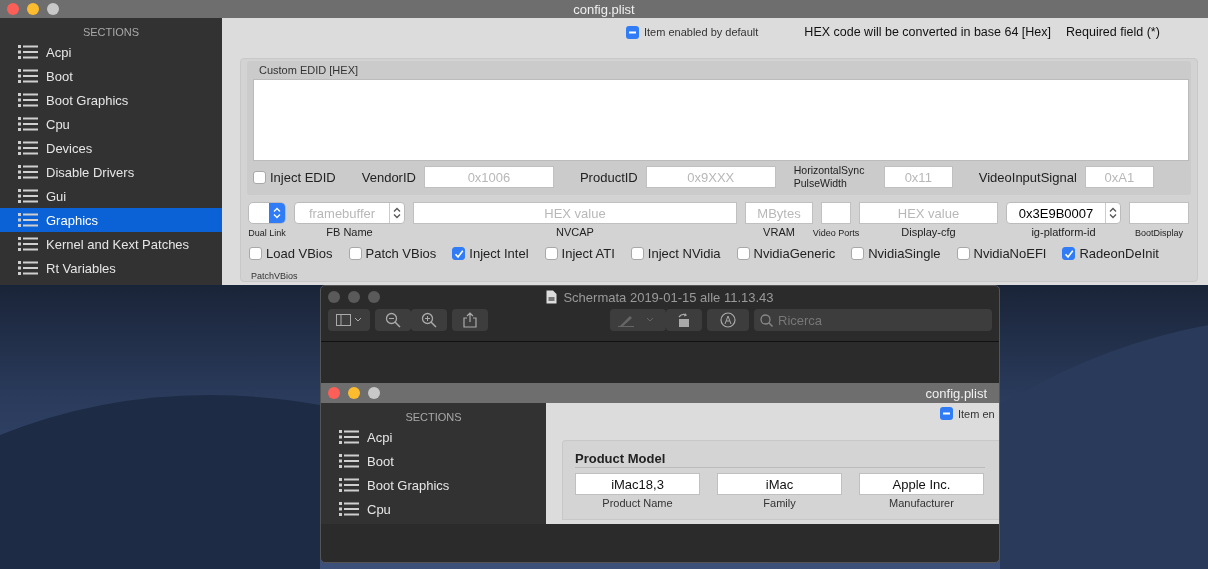 This screenshot has height=569, width=1208. Describe the element at coordinates (267, 233) in the screenshot. I see `field-label: Dual Link` at that location.